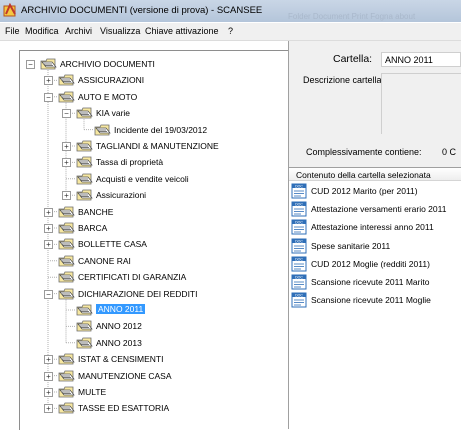  Describe the element at coordinates (121, 195) in the screenshot. I see `tree-item-label: Assicurazioni` at that location.